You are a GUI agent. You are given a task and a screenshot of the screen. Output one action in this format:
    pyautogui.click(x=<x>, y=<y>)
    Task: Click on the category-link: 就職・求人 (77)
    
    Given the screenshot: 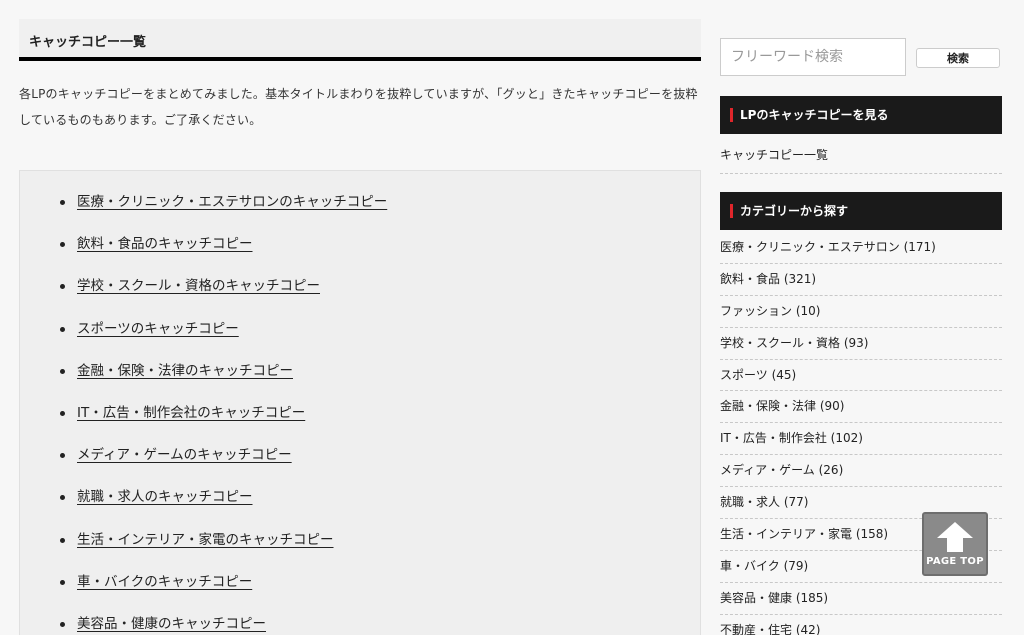 What is the action you would take?
    pyautogui.click(x=764, y=502)
    